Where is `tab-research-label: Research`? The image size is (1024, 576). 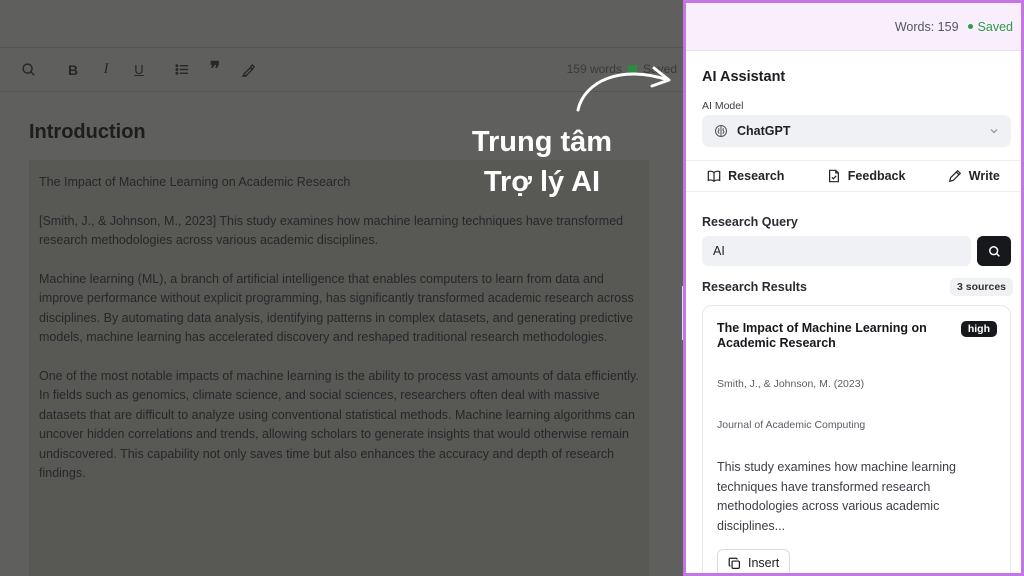 tab-research-label: Research is located at coordinates (756, 176).